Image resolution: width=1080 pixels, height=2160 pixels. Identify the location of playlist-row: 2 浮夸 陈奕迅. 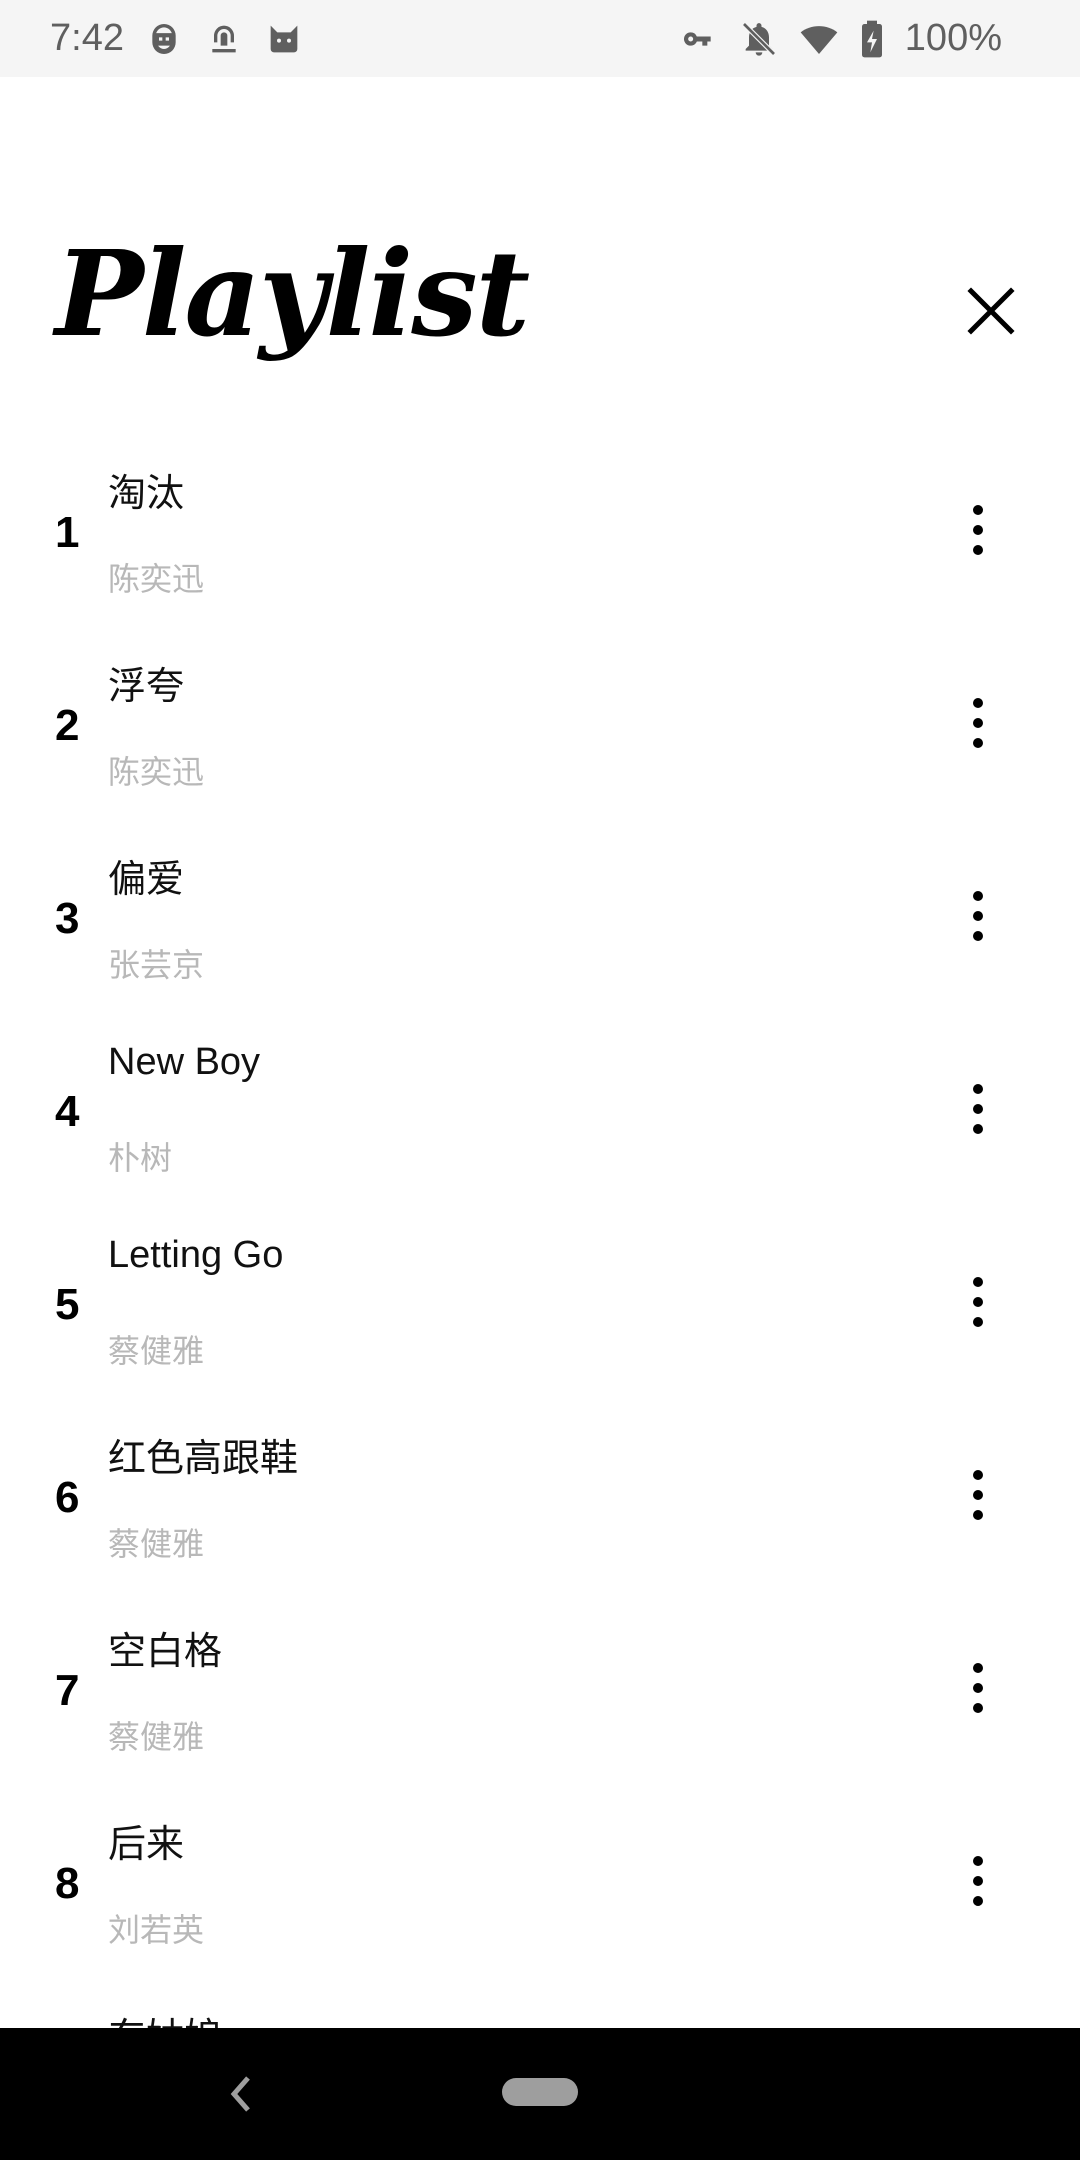
(540, 737).